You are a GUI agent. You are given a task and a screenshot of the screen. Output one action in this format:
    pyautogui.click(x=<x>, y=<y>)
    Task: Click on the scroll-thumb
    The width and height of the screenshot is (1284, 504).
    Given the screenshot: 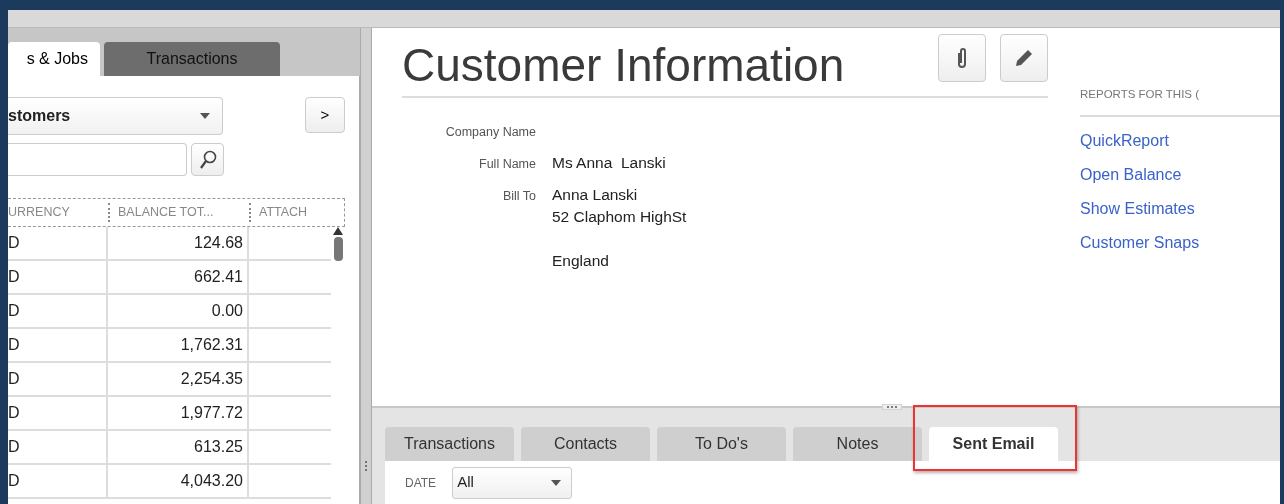 What is the action you would take?
    pyautogui.click(x=338, y=249)
    